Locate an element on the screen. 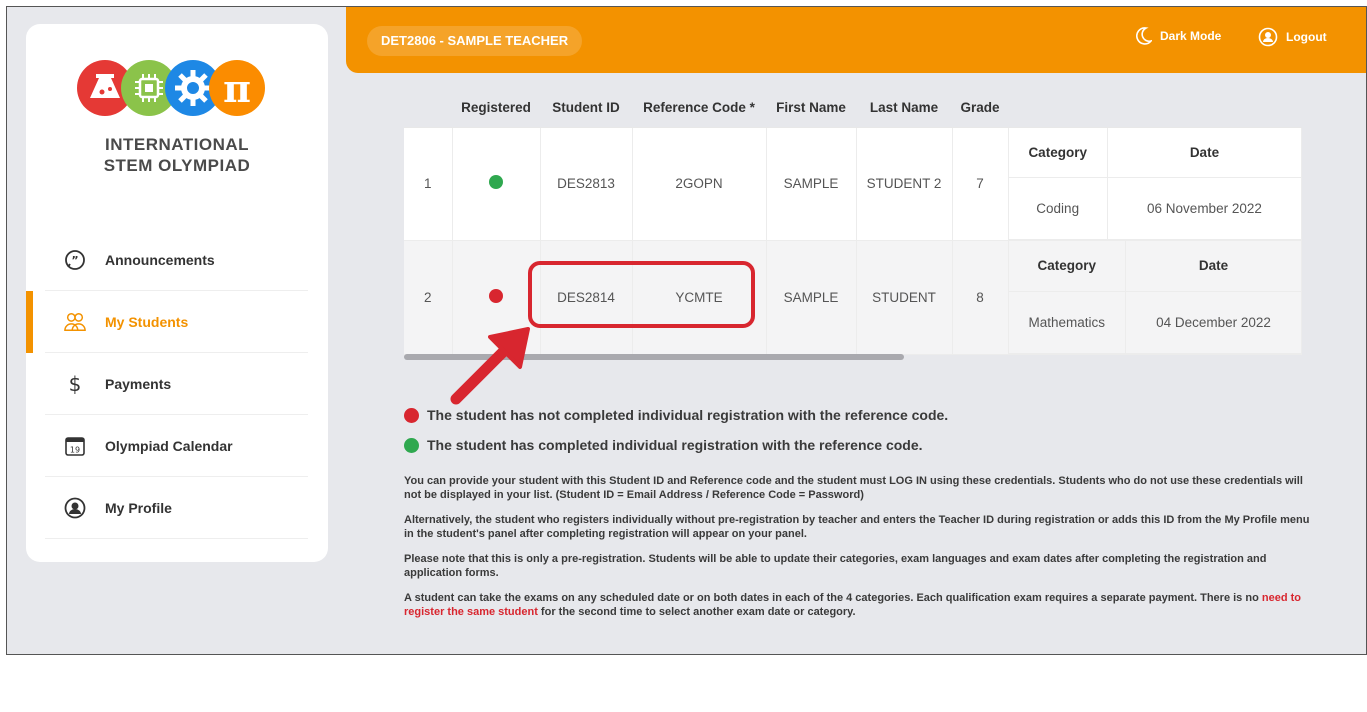 This screenshot has width=1367, height=712. sidebar-item-my-students: My Students is located at coordinates (167, 322).